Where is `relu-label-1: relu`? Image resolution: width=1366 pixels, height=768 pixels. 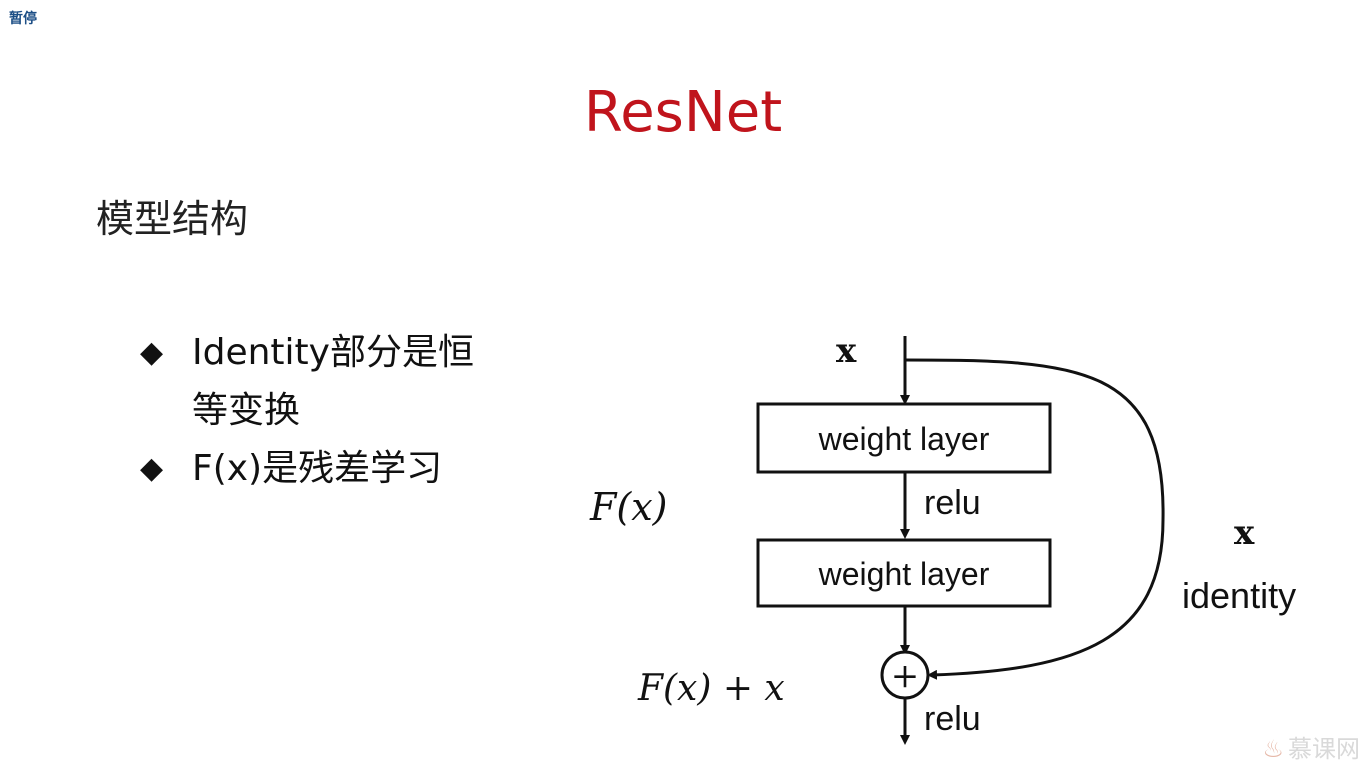
relu-label-1: relu is located at coordinates (952, 503).